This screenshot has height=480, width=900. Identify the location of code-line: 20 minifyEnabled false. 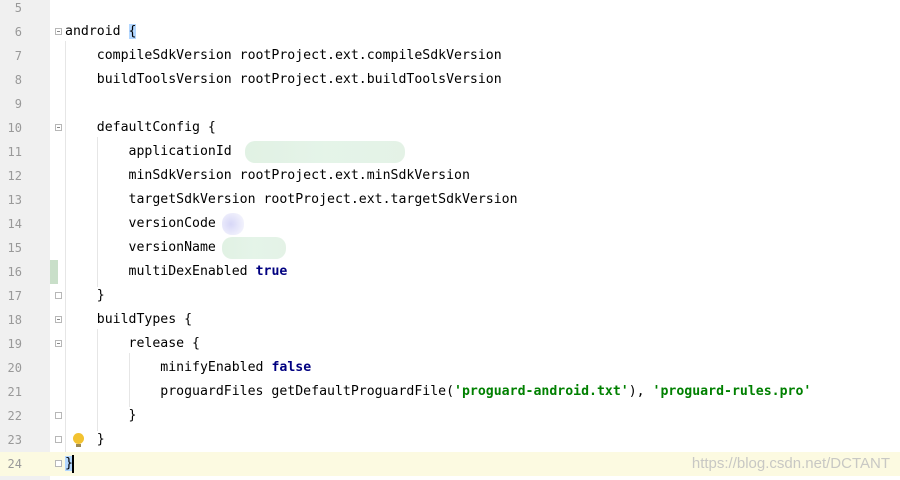
(450, 368).